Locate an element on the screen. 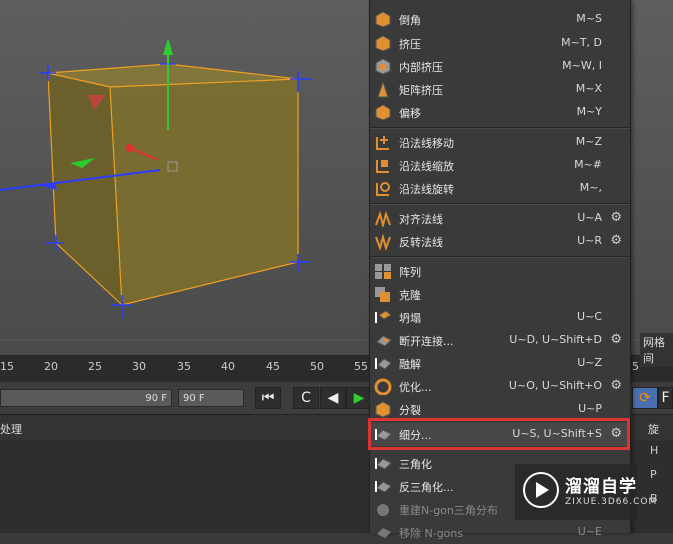  menu-item-extrude-inner: 内部挤压 M~W, I is located at coordinates (500, 66).